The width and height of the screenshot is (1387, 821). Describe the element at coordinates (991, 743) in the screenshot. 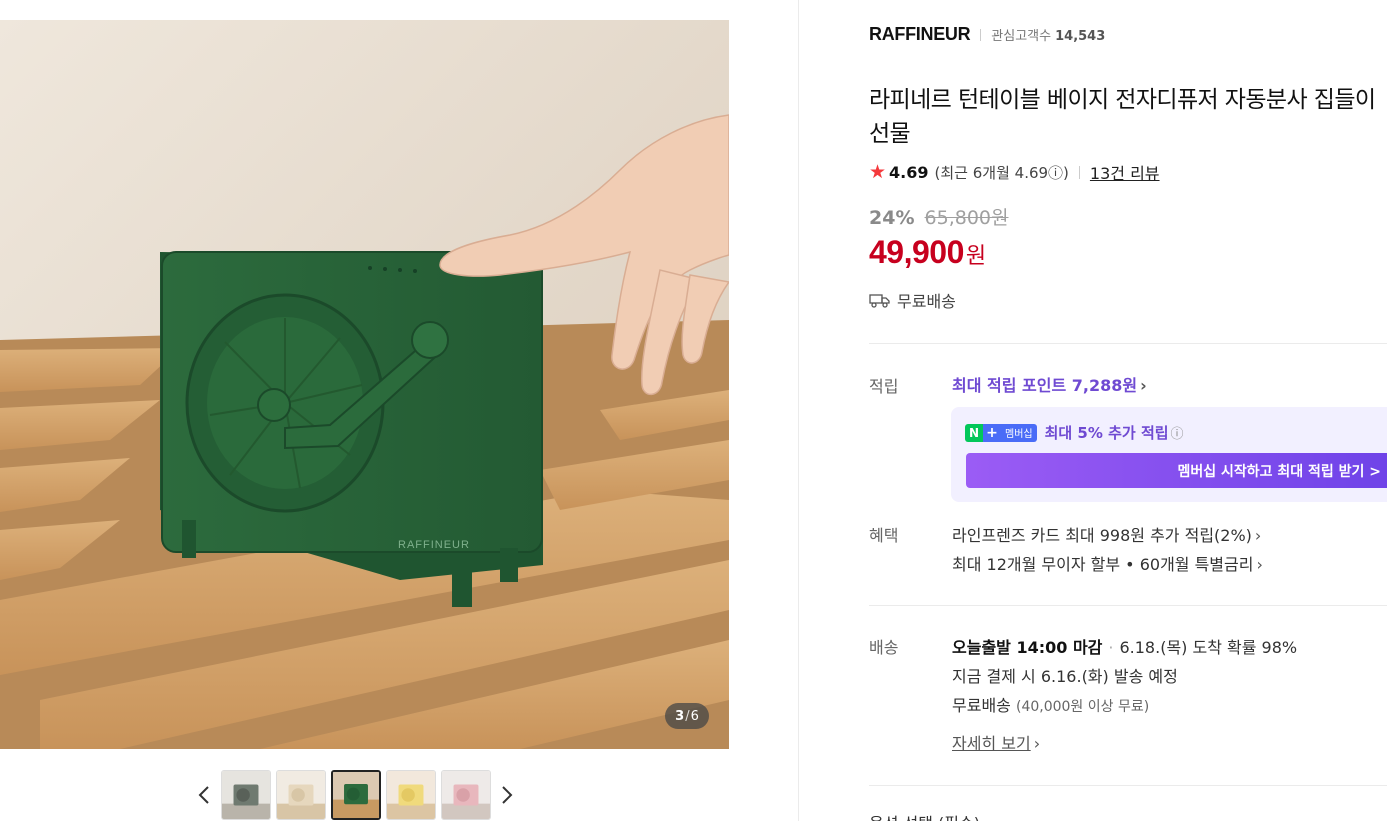

I see `delivery-detail-text: 자세히 보기` at that location.